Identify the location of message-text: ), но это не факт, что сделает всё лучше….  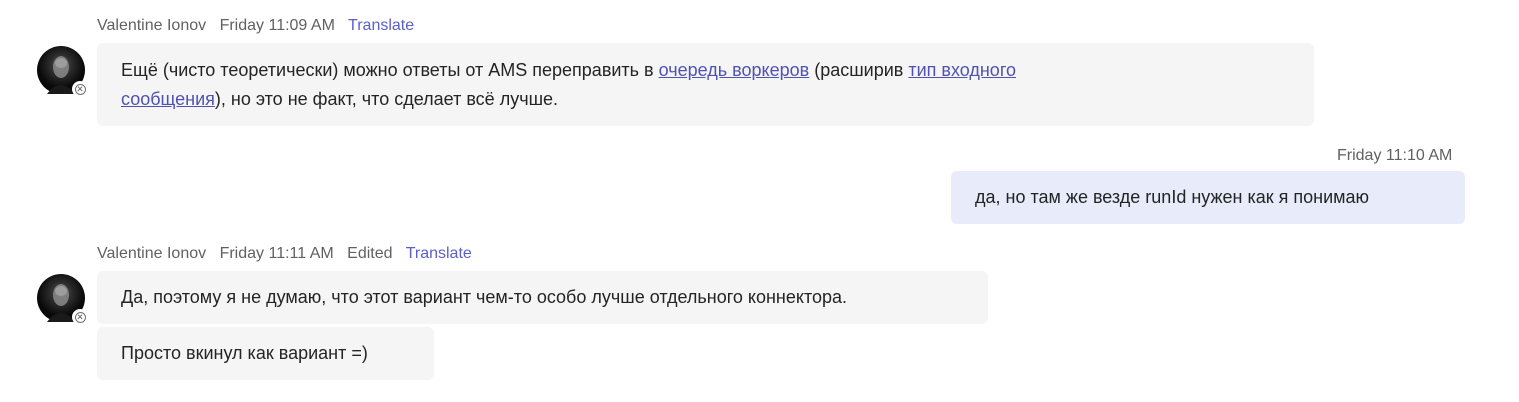
(386, 99).